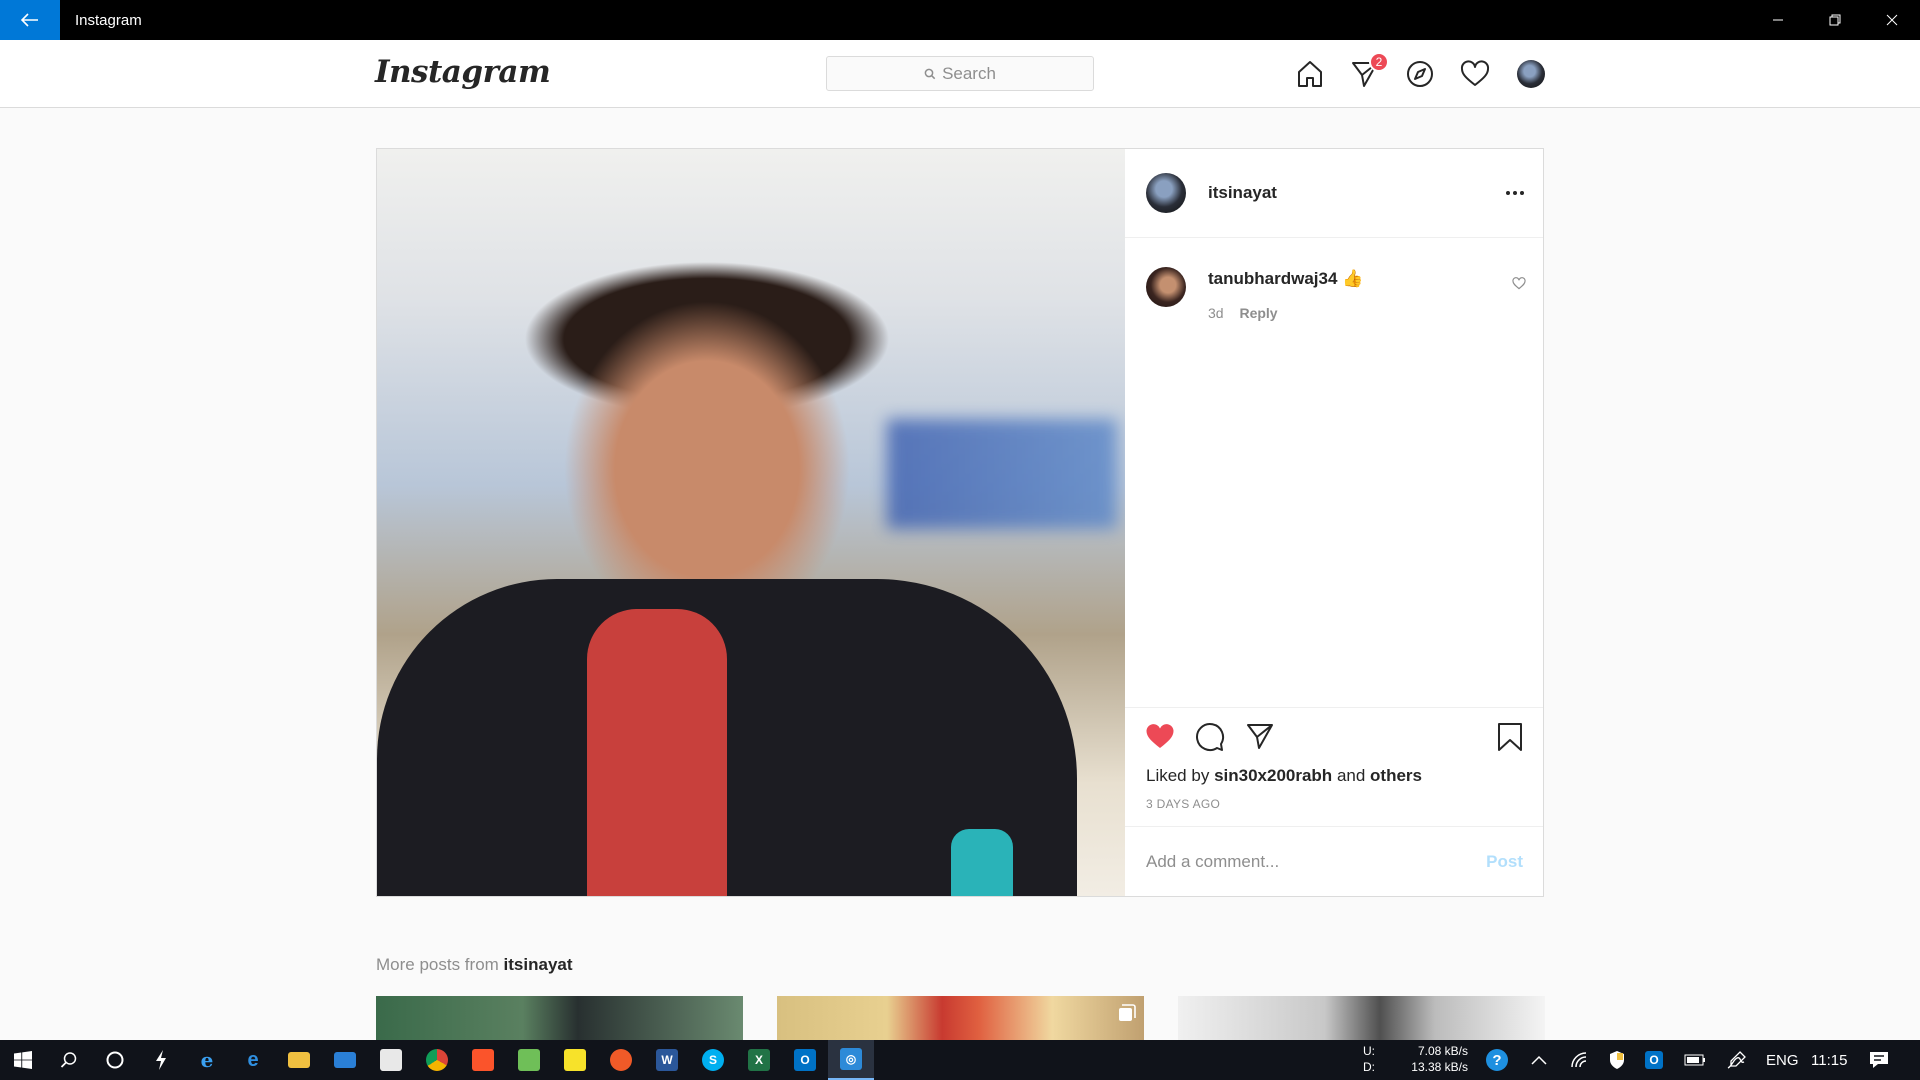 This screenshot has height=1080, width=1920. What do you see at coordinates (437, 1060) in the screenshot?
I see `taskbar-app-chrome` at bounding box center [437, 1060].